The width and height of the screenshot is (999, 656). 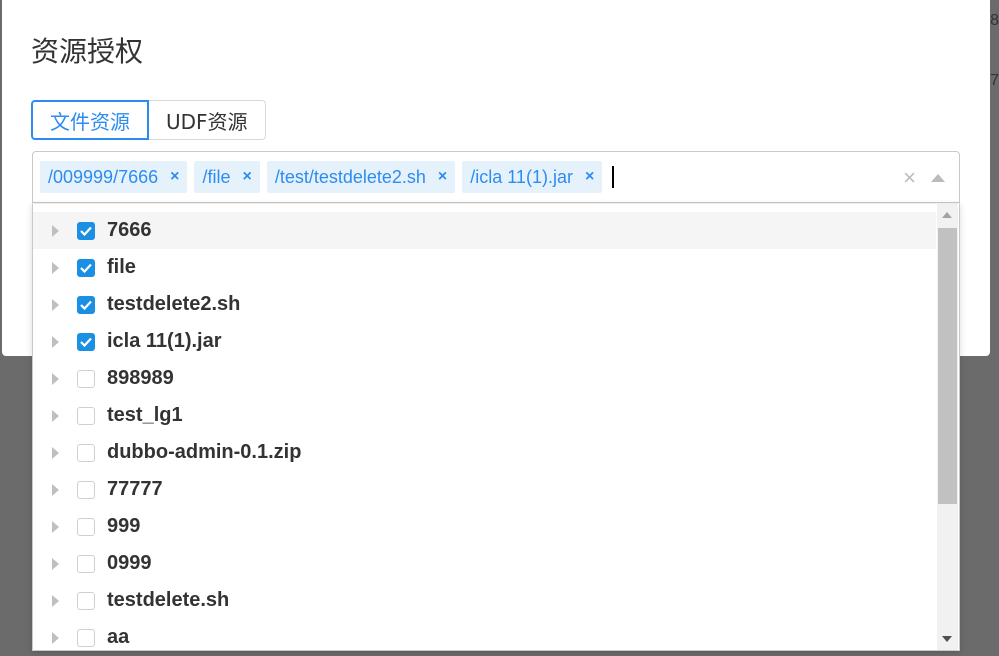 What do you see at coordinates (129, 230) in the screenshot?
I see `node-label: 7666` at bounding box center [129, 230].